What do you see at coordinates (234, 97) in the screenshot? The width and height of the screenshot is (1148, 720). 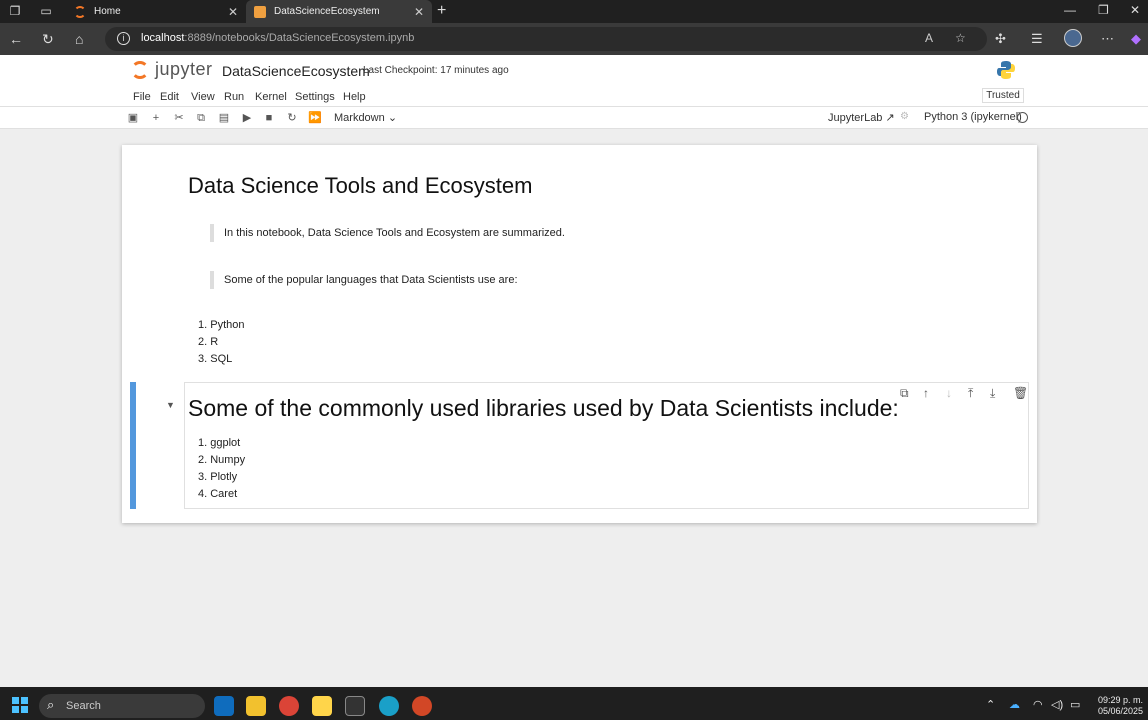 I see `menu-run: Run` at bounding box center [234, 97].